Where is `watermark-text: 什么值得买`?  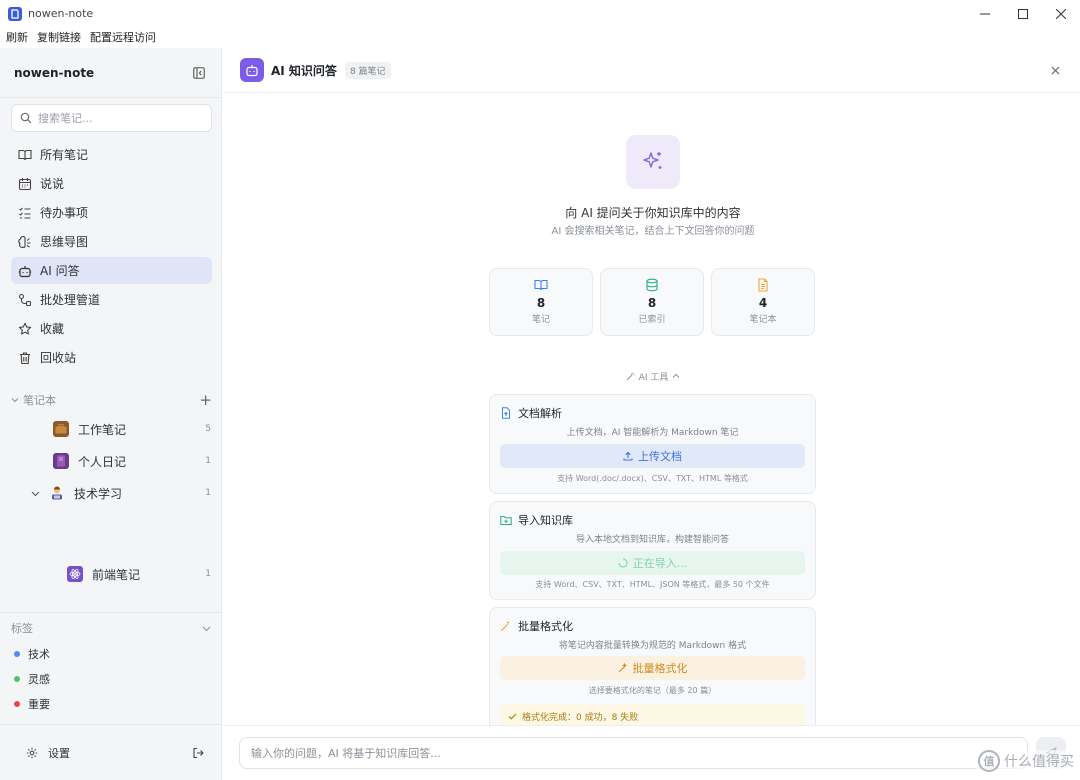 watermark-text: 什么值得买 is located at coordinates (1039, 762).